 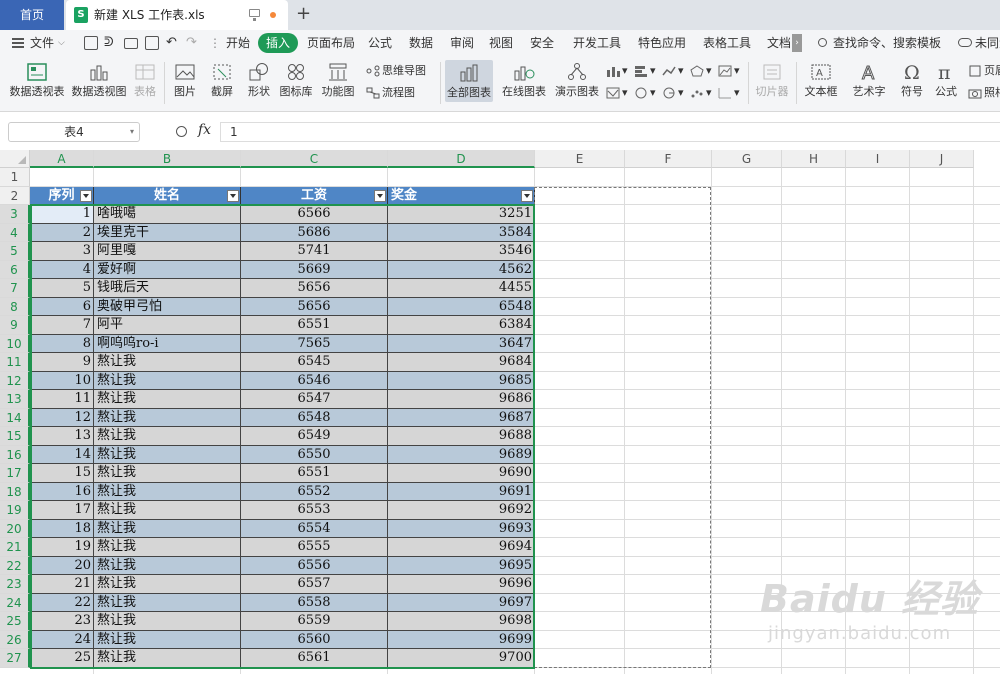 What do you see at coordinates (62, 288) in the screenshot?
I see `table-cell-seq: 5` at bounding box center [62, 288].